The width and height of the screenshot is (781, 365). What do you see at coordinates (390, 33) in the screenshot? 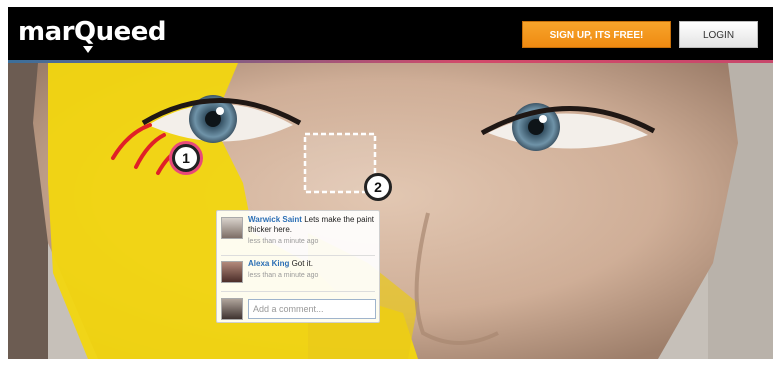
I see `top-bar: marQ ueed SIGN UP, ITS FREE! LOGIN` at bounding box center [390, 33].